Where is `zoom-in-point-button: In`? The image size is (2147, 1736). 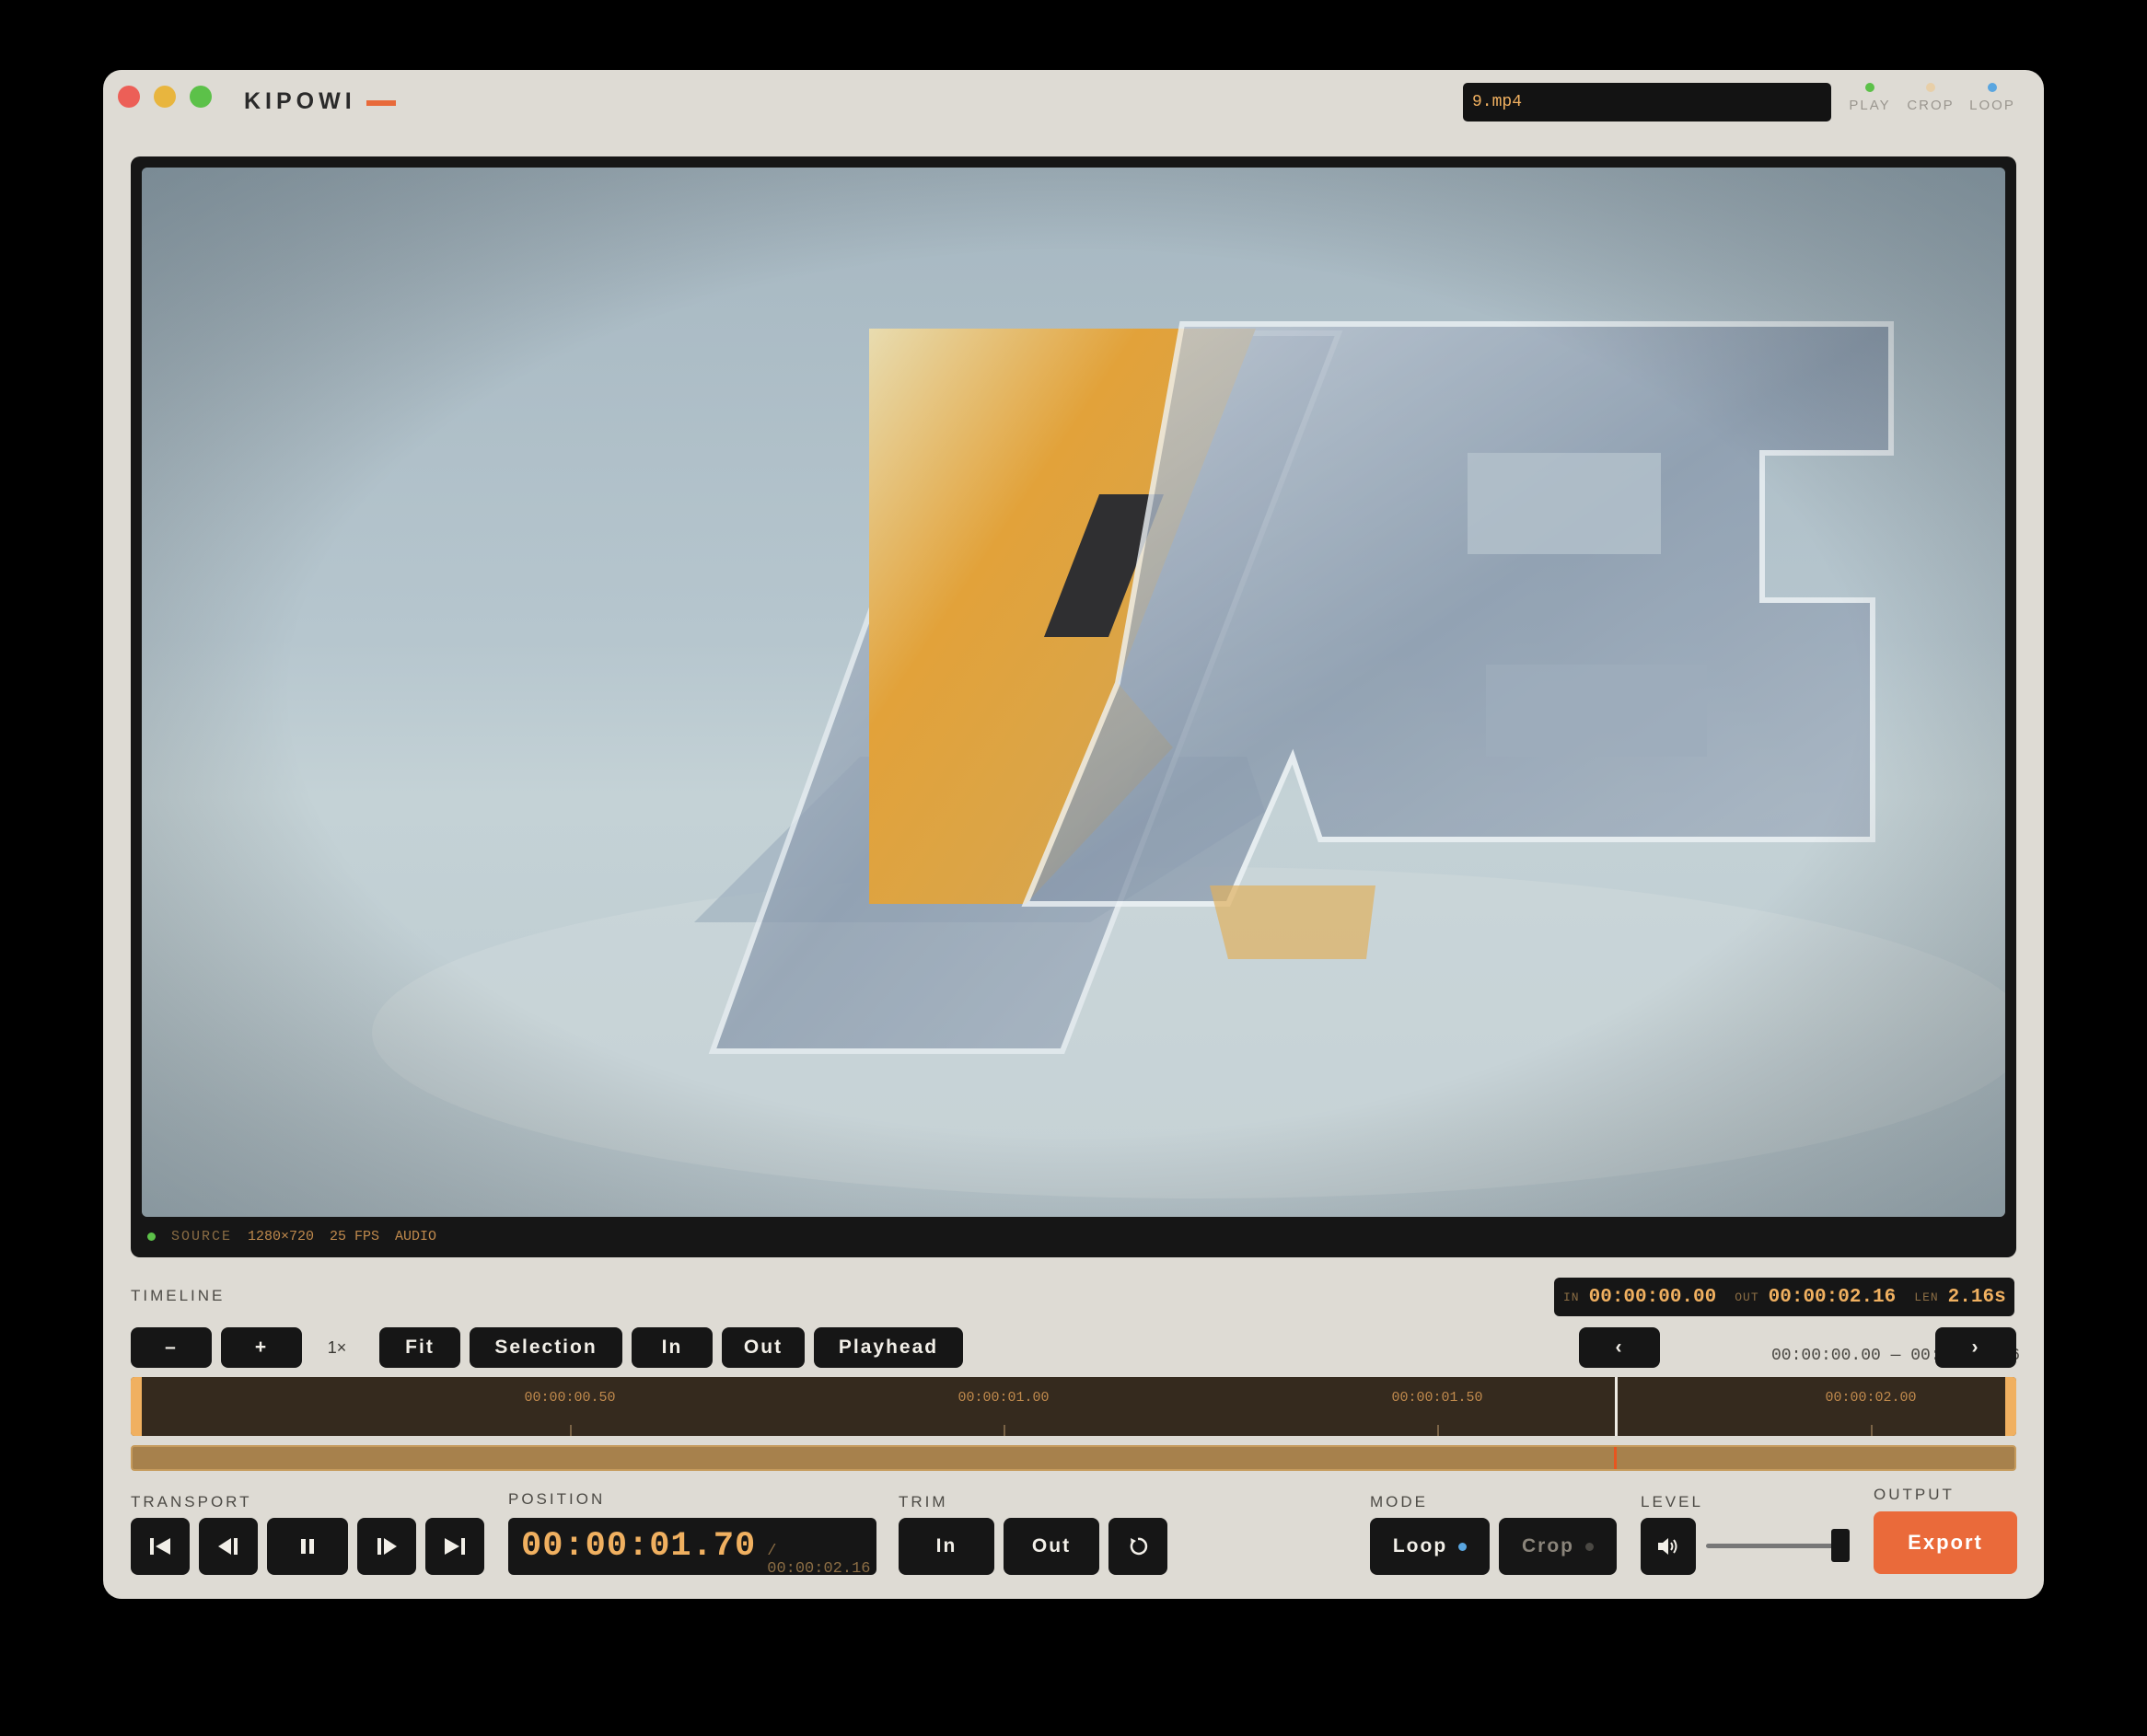 zoom-in-point-button: In is located at coordinates (673, 1347).